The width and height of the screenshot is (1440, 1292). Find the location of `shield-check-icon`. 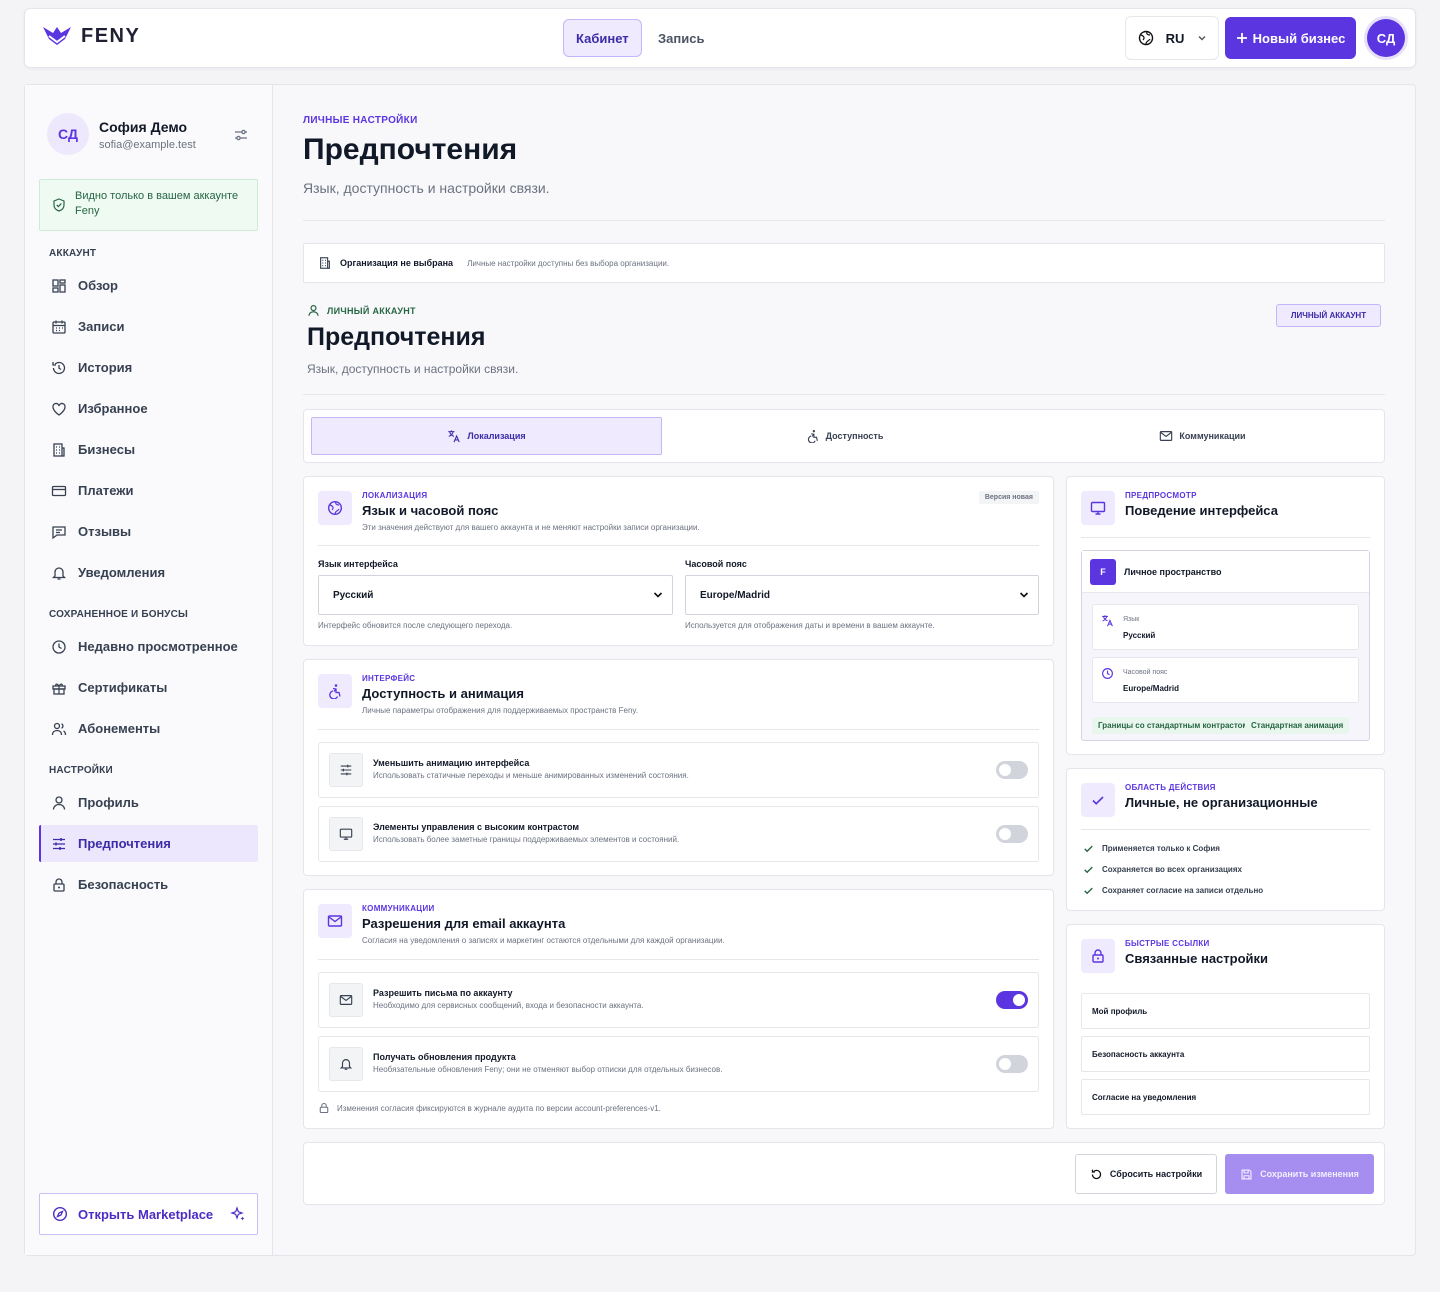

shield-check-icon is located at coordinates (59, 205).